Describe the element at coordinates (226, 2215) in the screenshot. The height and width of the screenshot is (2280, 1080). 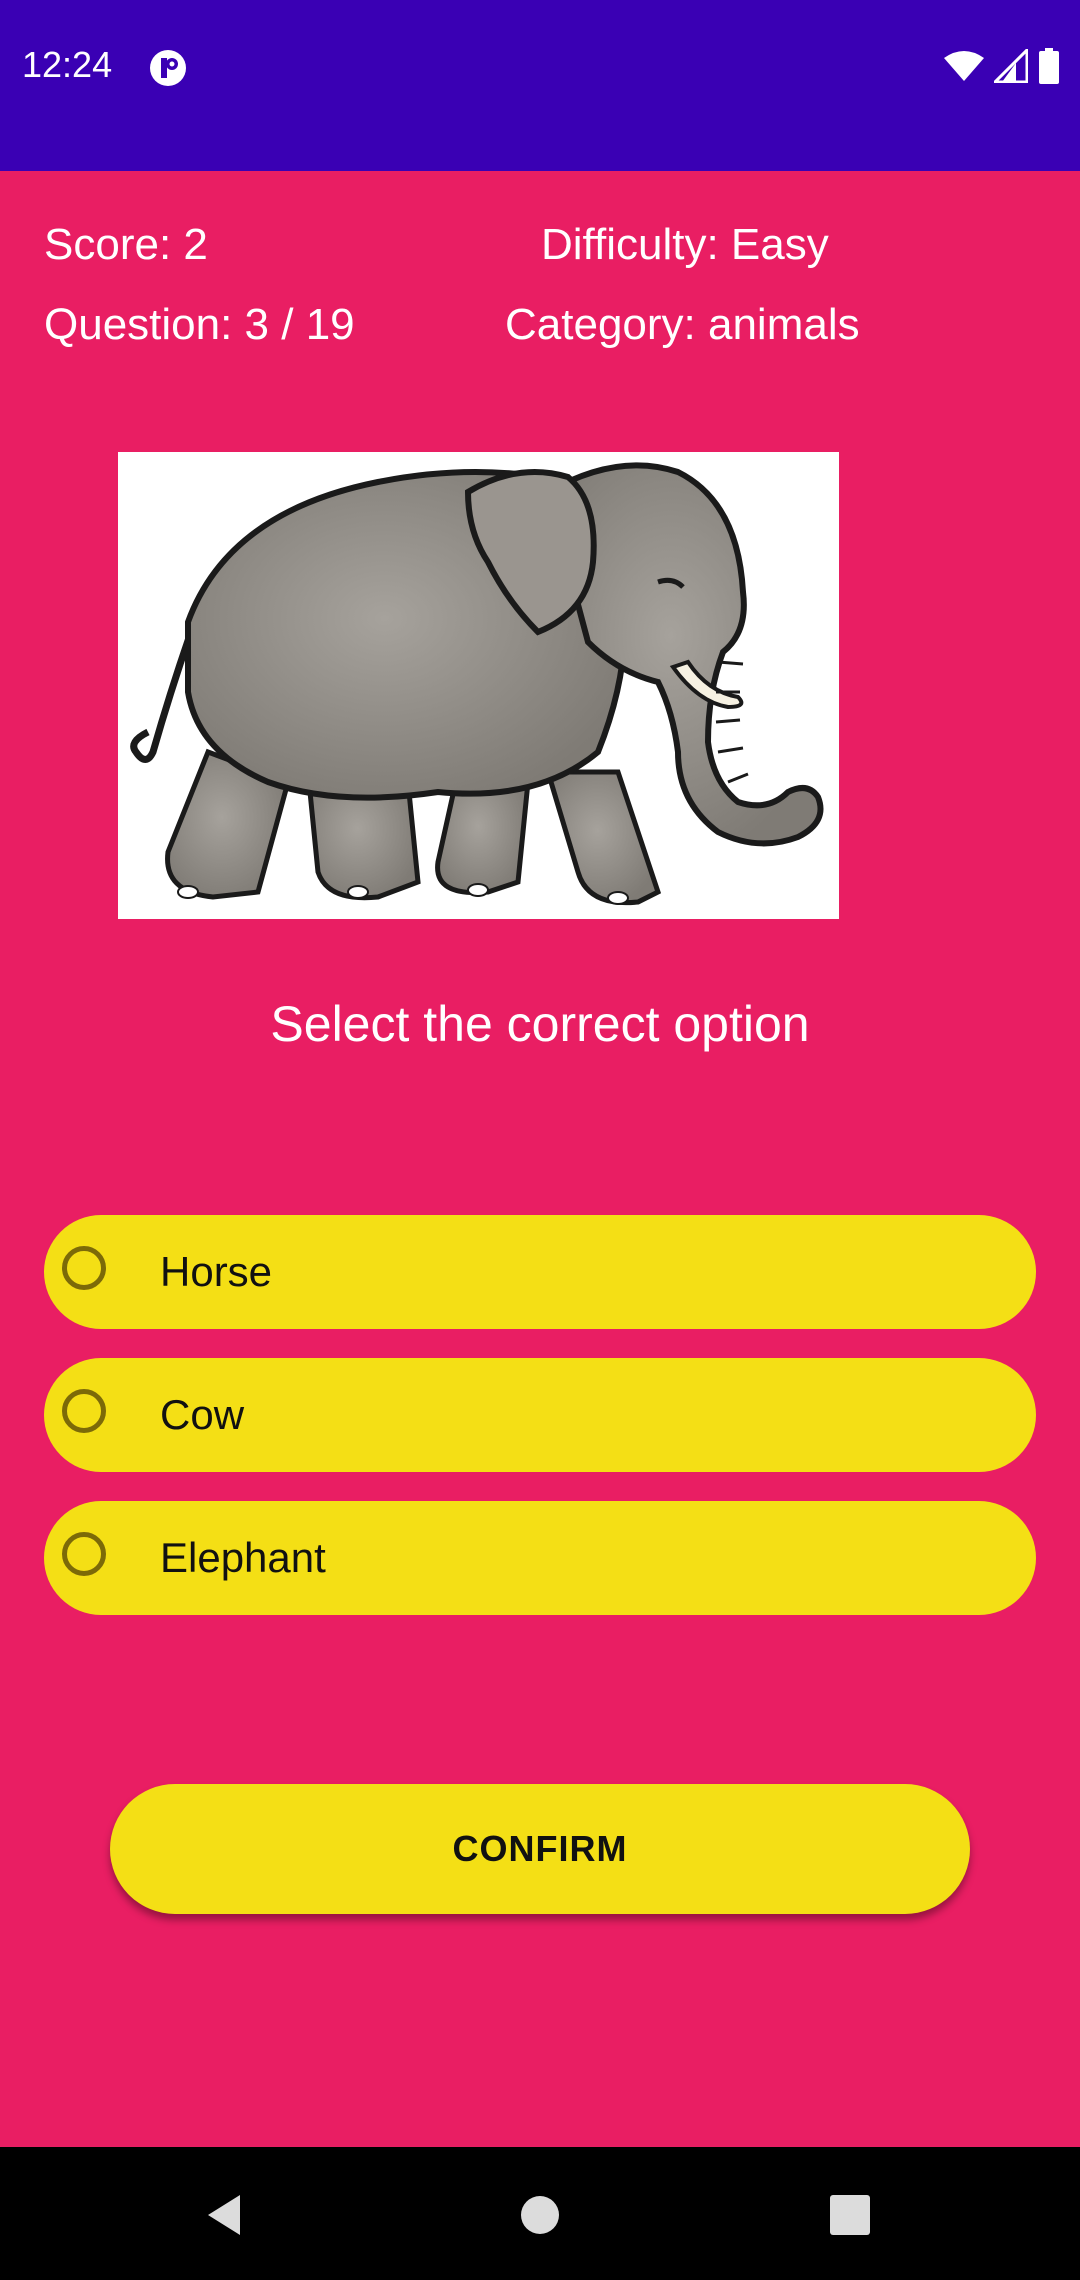
I see `back-icon` at that location.